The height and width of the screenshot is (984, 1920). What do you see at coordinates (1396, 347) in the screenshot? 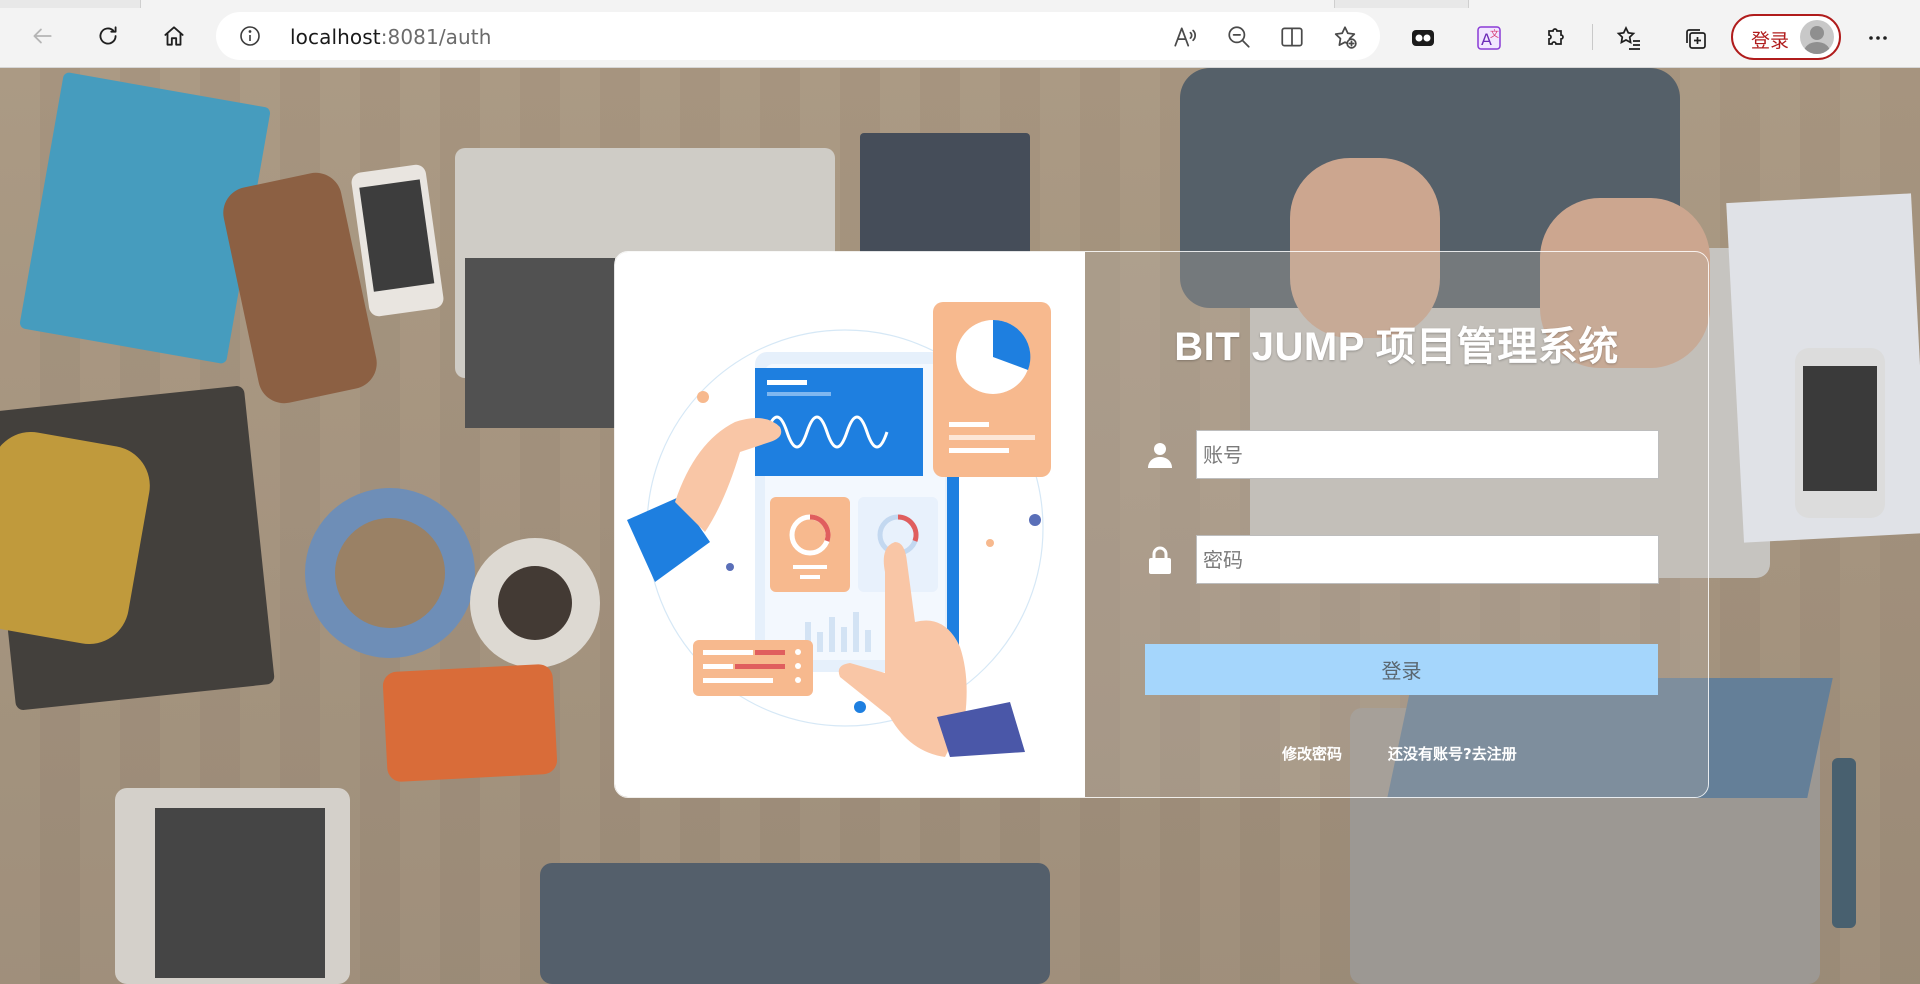
I see `login-title: BIT JUMP 项目管理系统` at bounding box center [1396, 347].